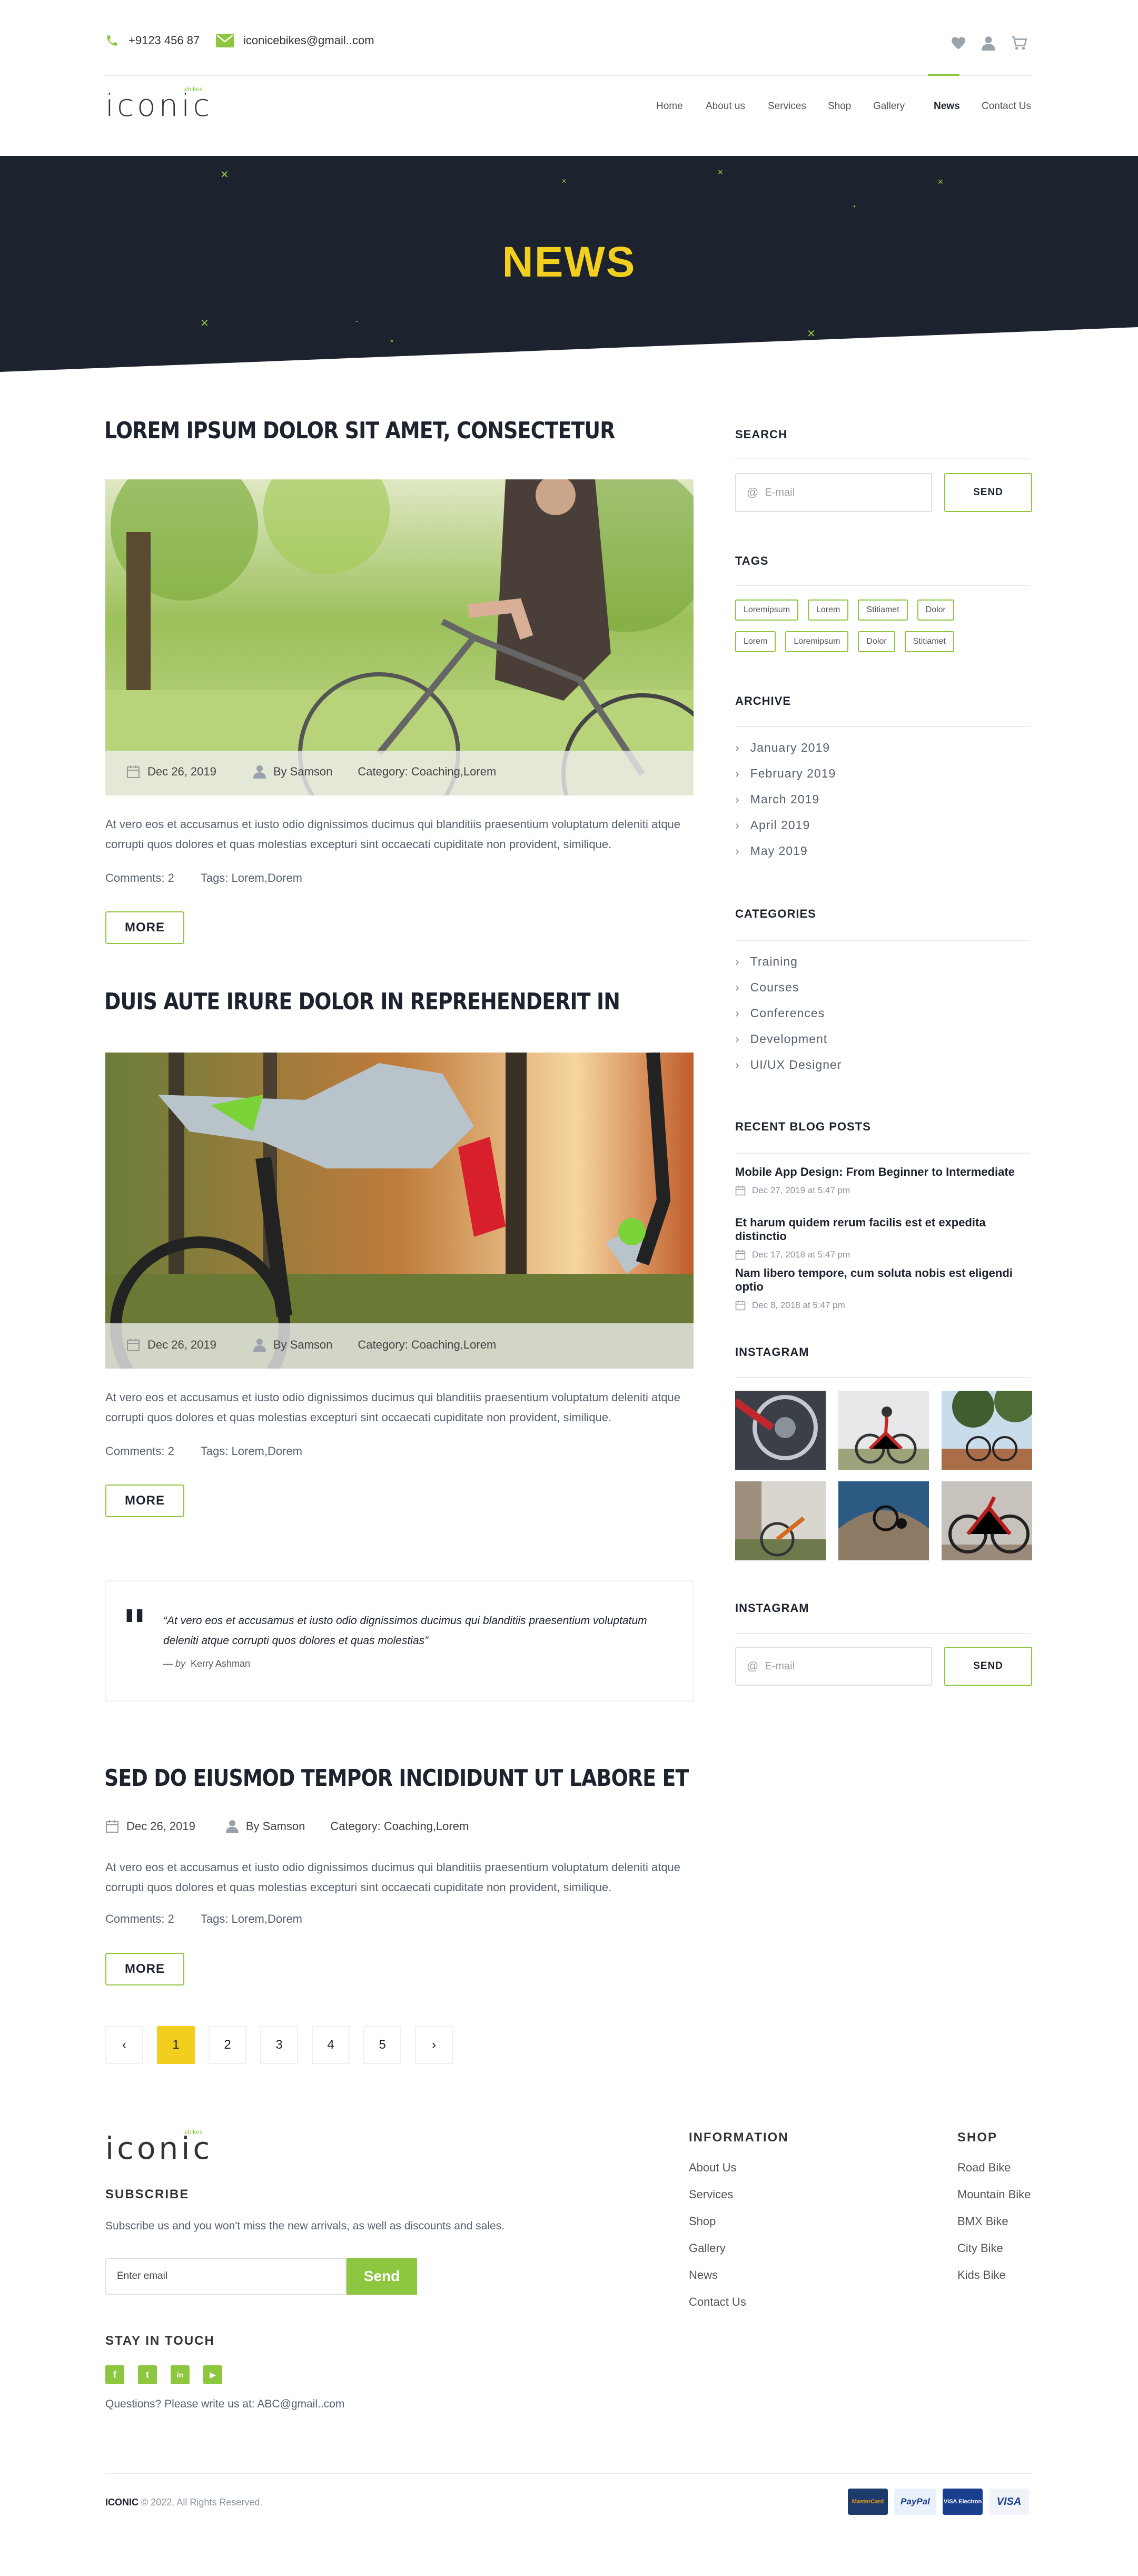 The image size is (1138, 2576). What do you see at coordinates (763, 700) in the screenshot?
I see `sidebar-archive-heading: ARCHIVE` at bounding box center [763, 700].